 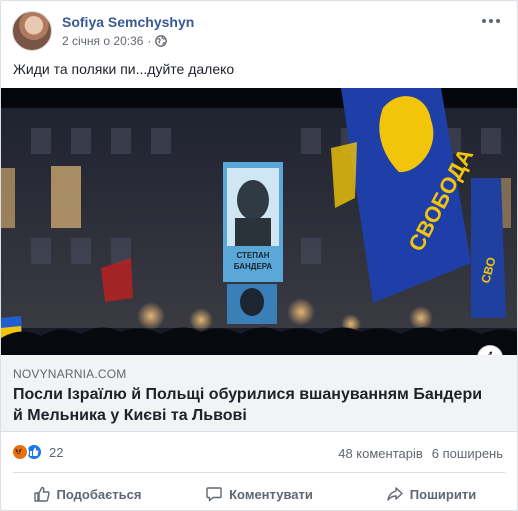 I want to click on comment-label: Коментувати, so click(x=271, y=494).